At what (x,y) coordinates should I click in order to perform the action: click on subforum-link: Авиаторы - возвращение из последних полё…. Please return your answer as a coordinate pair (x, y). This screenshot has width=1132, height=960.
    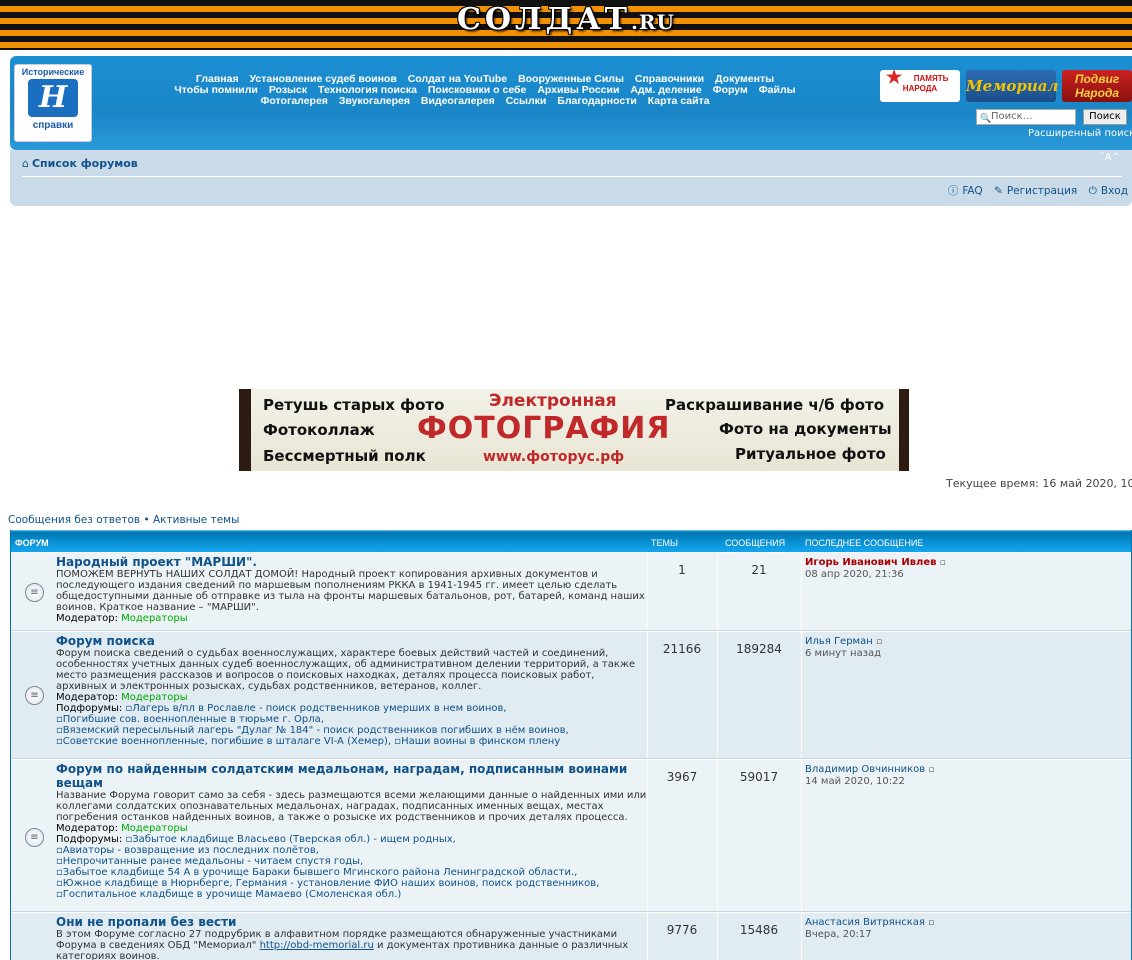
    Looking at the image, I should click on (191, 850).